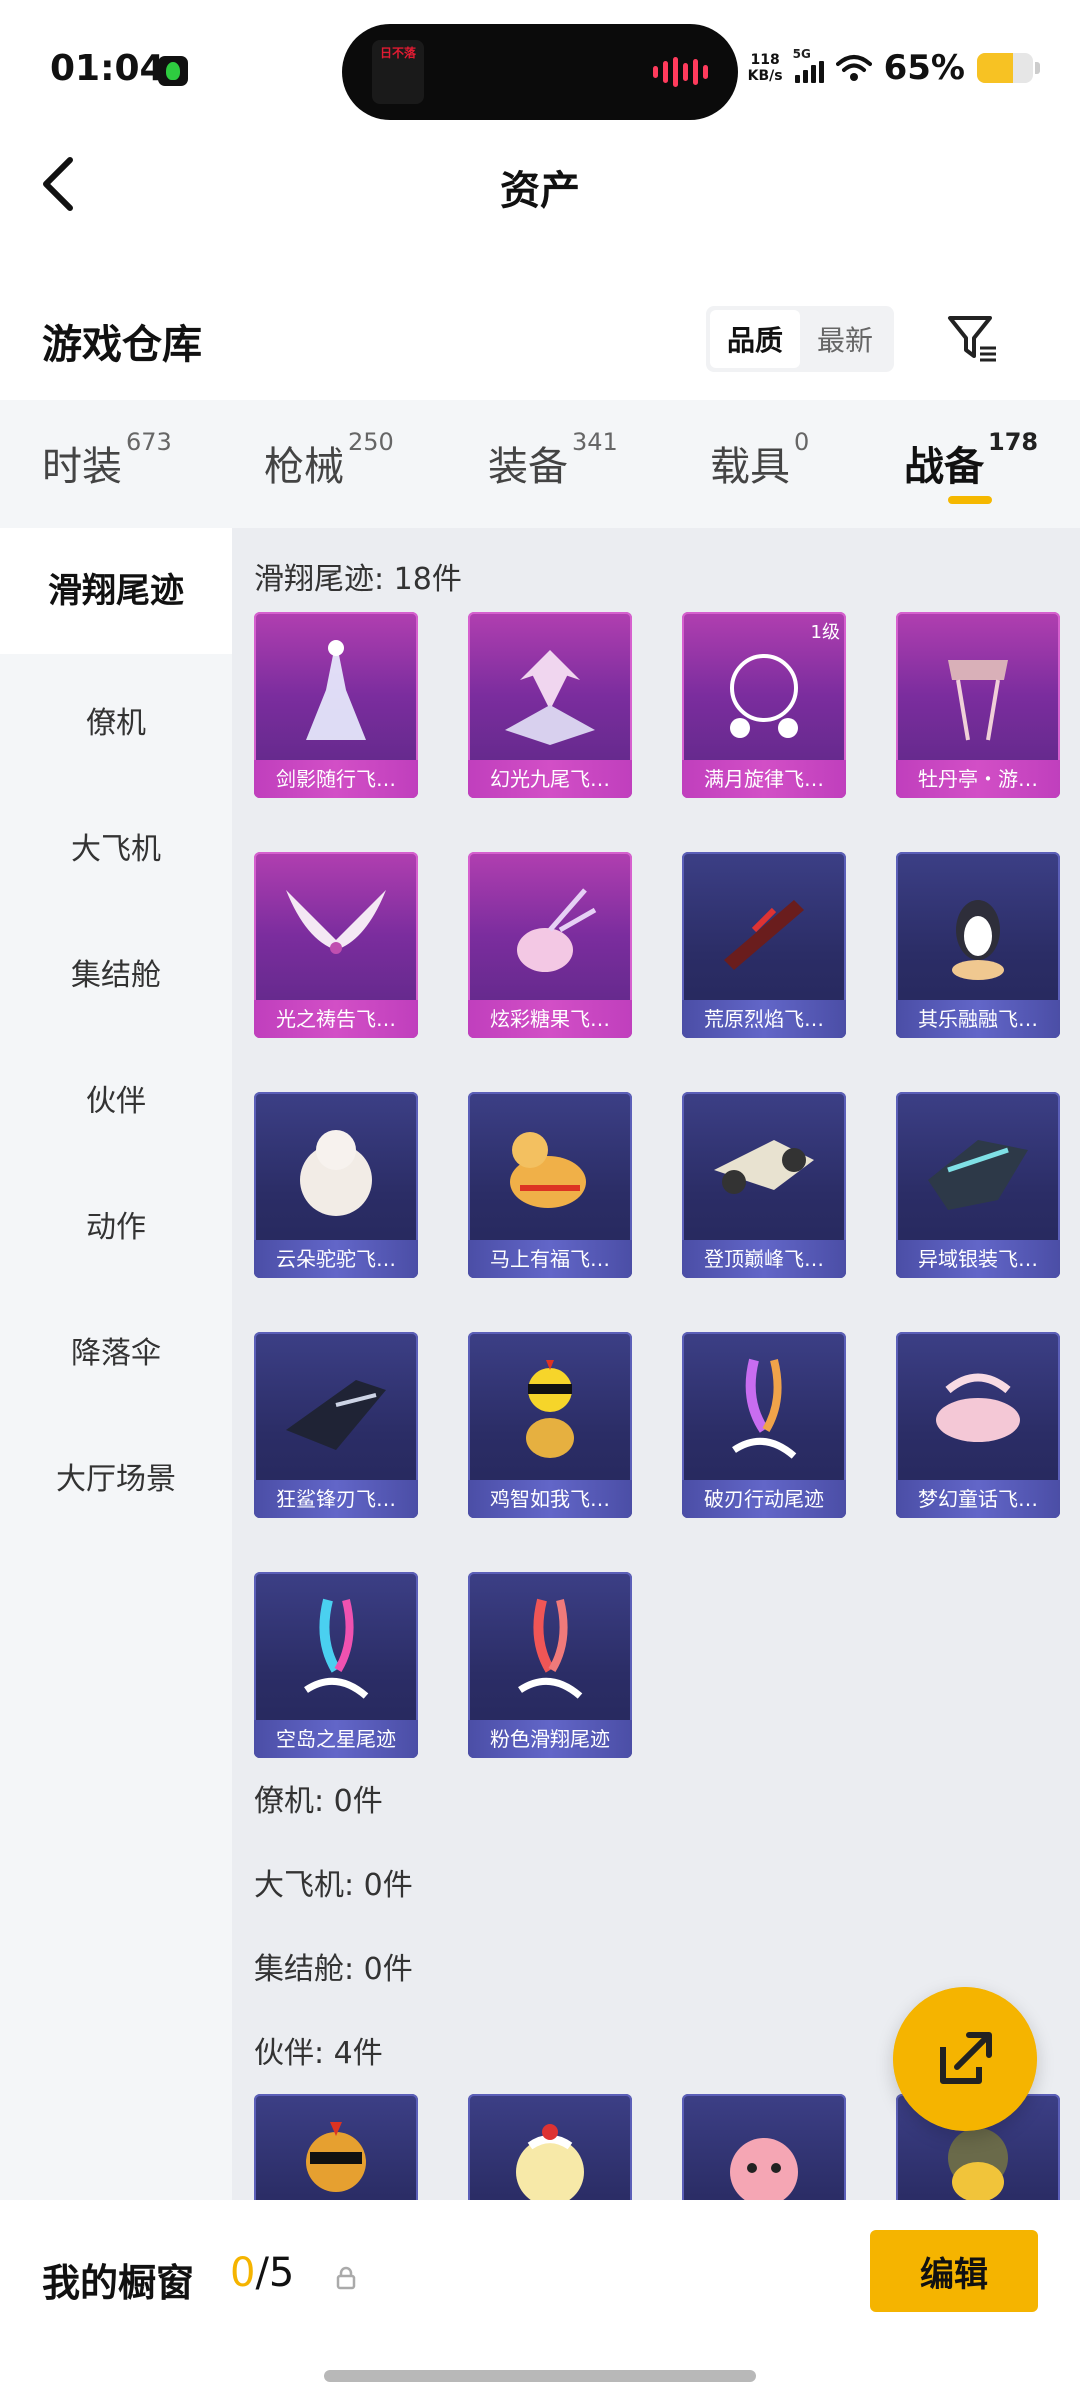 This screenshot has height=2400, width=1080. Describe the element at coordinates (528, 467) in the screenshot. I see `tab-label: 装备` at that location.